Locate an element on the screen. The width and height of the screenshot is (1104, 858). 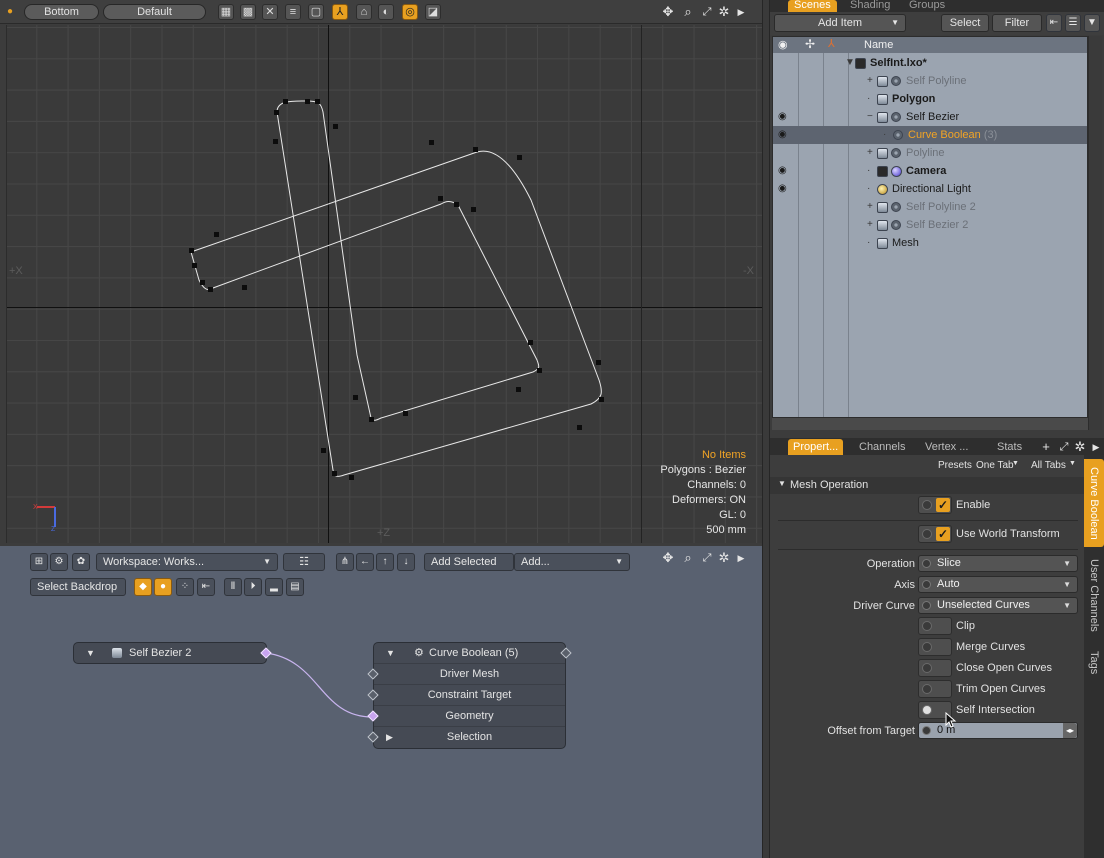
minimize-icon: ▂ is located at coordinates (274, 587).